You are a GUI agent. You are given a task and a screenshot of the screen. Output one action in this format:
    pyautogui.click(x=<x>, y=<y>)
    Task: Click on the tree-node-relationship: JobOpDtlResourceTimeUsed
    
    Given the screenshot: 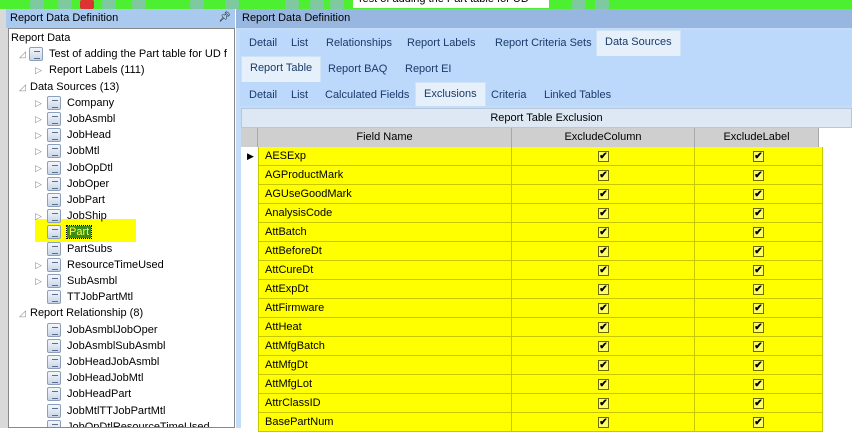 What is the action you would take?
    pyautogui.click(x=138, y=423)
    